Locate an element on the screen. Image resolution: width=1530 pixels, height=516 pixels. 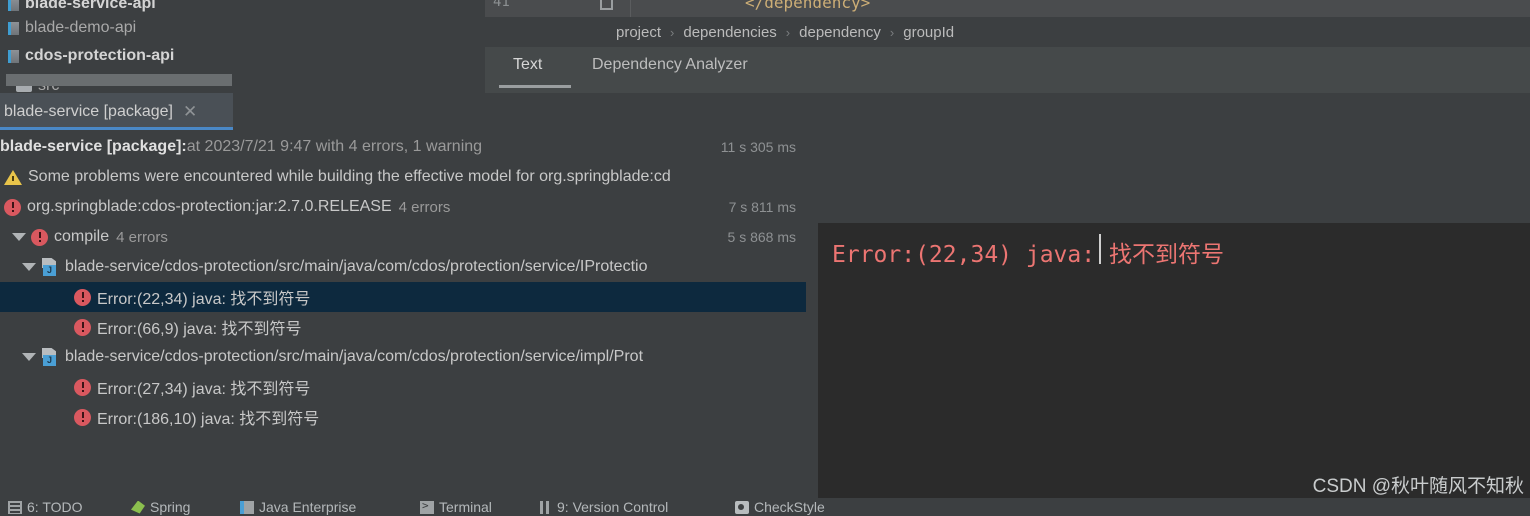
project-row-blade-service-api: blade-service-api is located at coordinates (242, 8).